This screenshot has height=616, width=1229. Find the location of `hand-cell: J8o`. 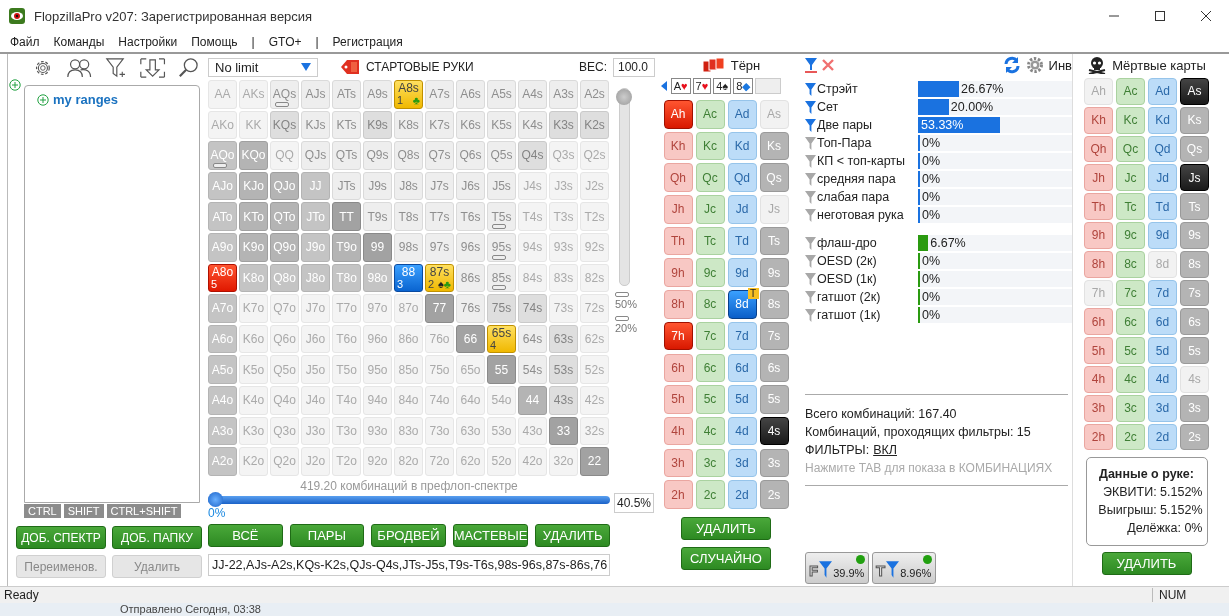

hand-cell: J8o is located at coordinates (315, 278).